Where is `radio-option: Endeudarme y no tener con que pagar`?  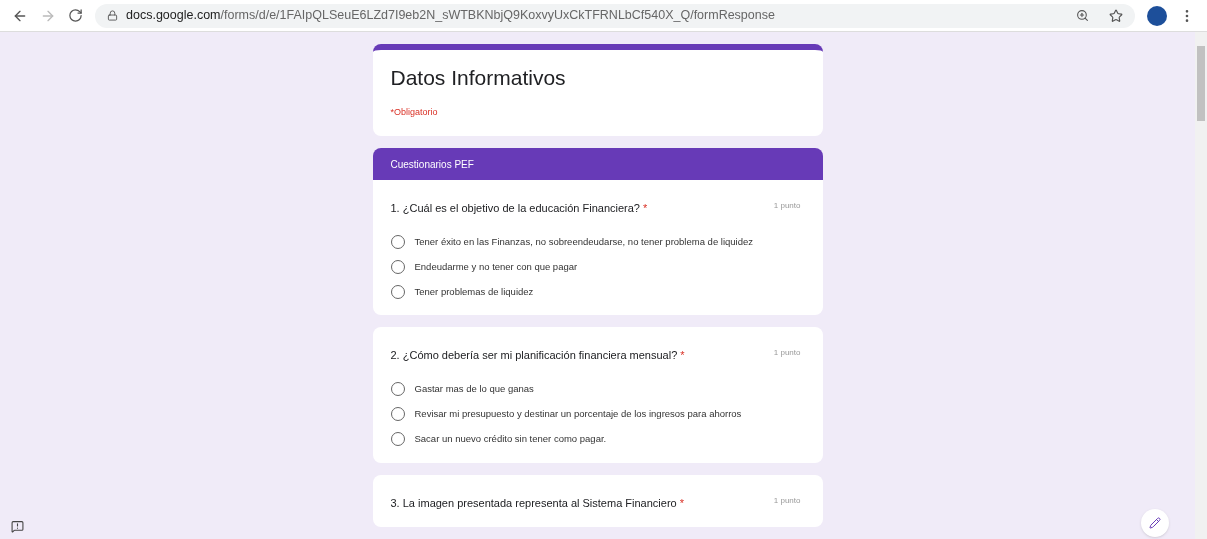
radio-option: Endeudarme y no tener con que pagar is located at coordinates (597, 266).